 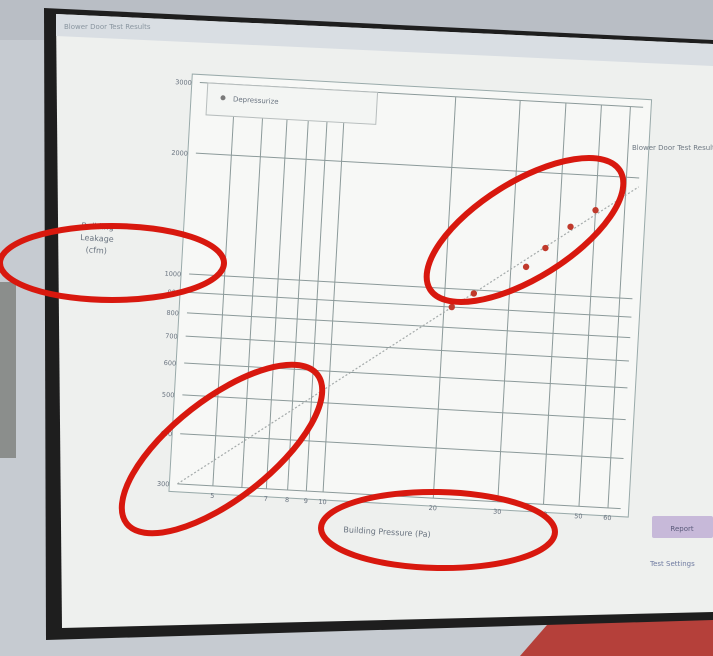 I want to click on y-tick-label-4: 700, so click(x=171, y=336).